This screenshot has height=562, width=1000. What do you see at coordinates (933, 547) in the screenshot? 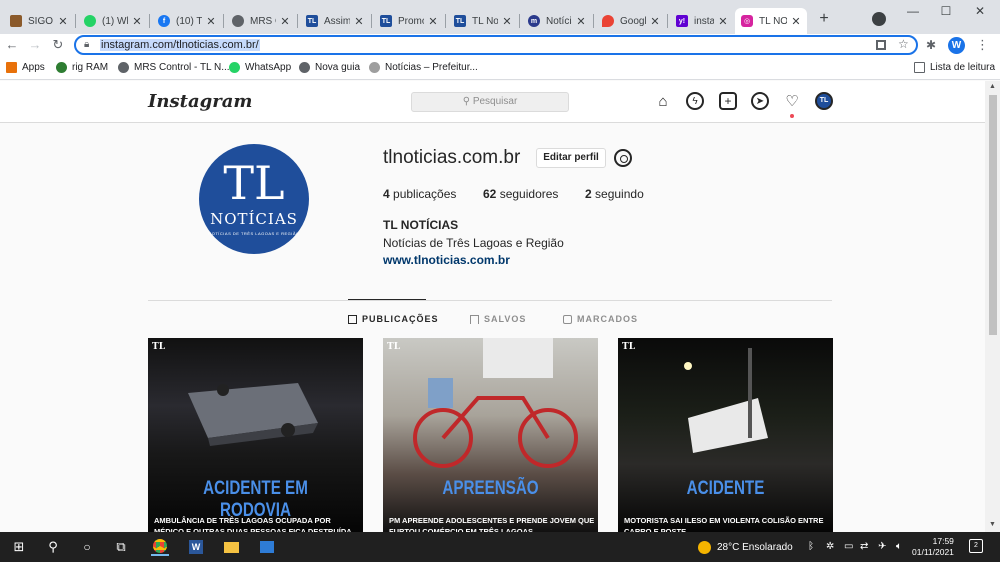
I see `system-clock: 17:59 01/11/2021` at bounding box center [933, 547].